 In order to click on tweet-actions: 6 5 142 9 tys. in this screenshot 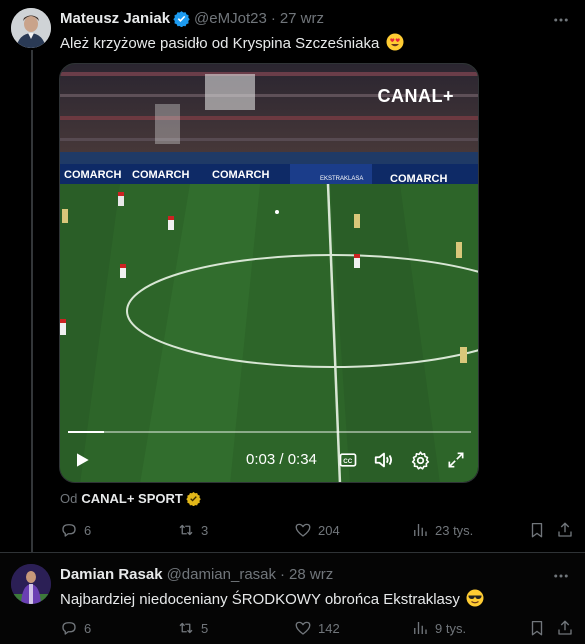, I will do `click(316, 628)`.